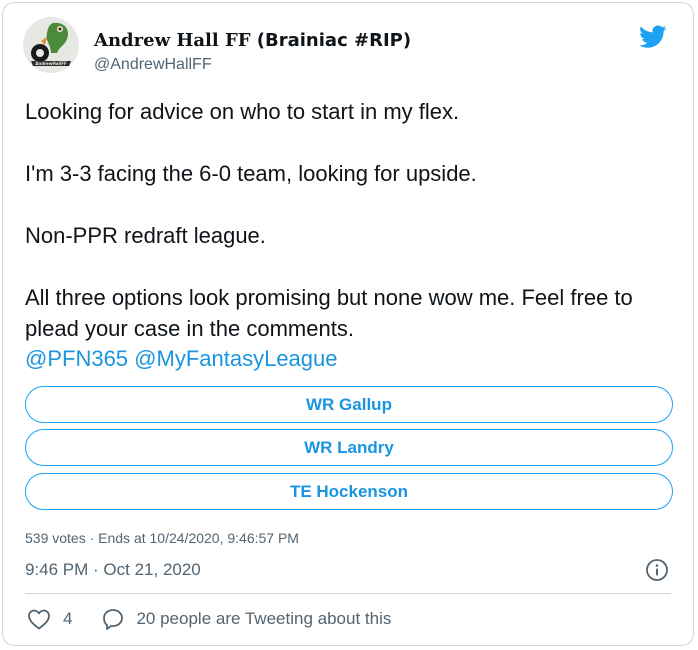  I want to click on twitter-bird-icon, so click(653, 37).